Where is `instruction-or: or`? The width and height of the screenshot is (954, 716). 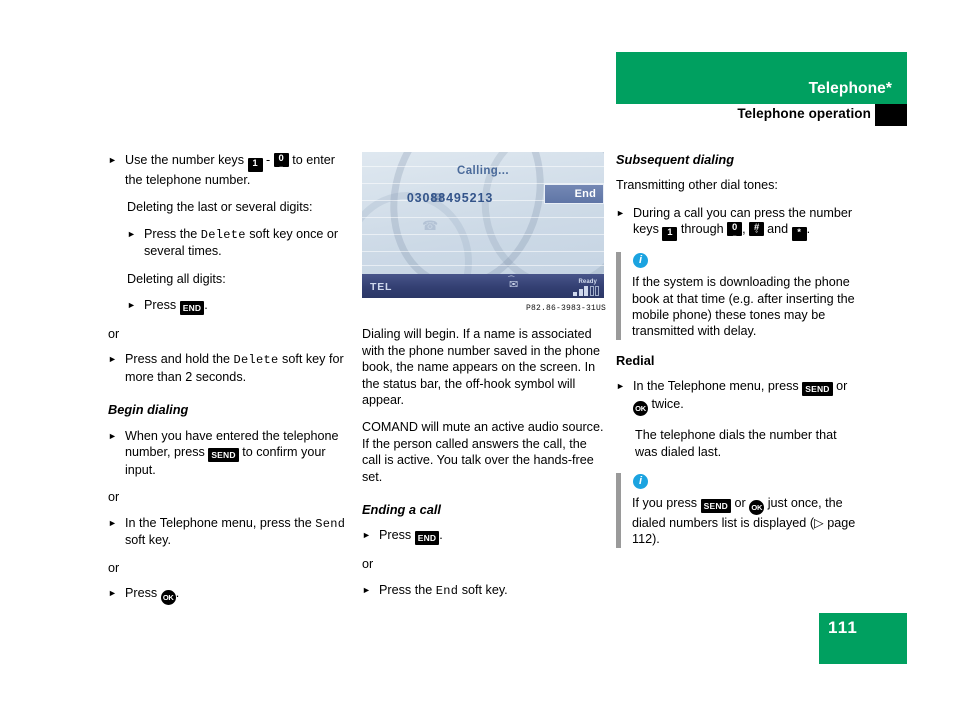 instruction-or: or is located at coordinates (842, 386).